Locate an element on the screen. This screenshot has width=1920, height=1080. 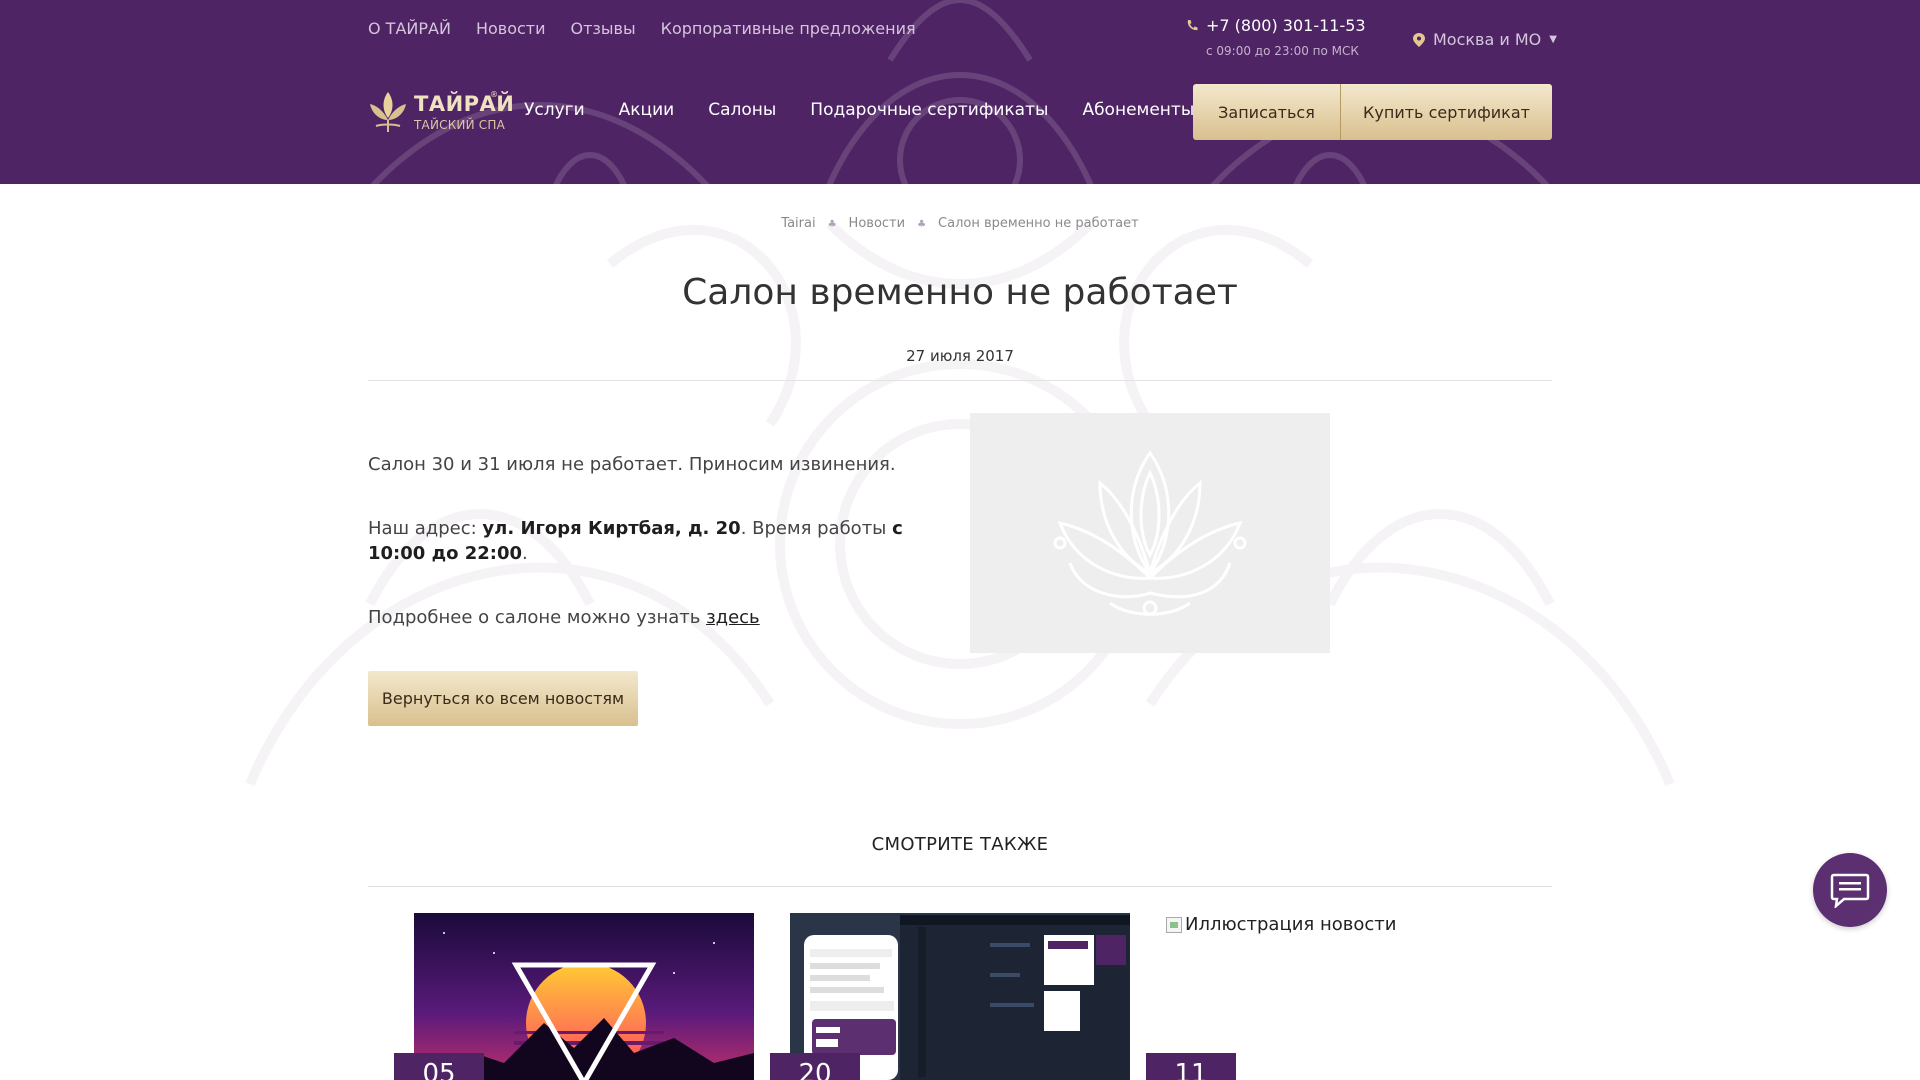
back-to-news-button: Вернуться ко всем новостям is located at coordinates (503, 698).